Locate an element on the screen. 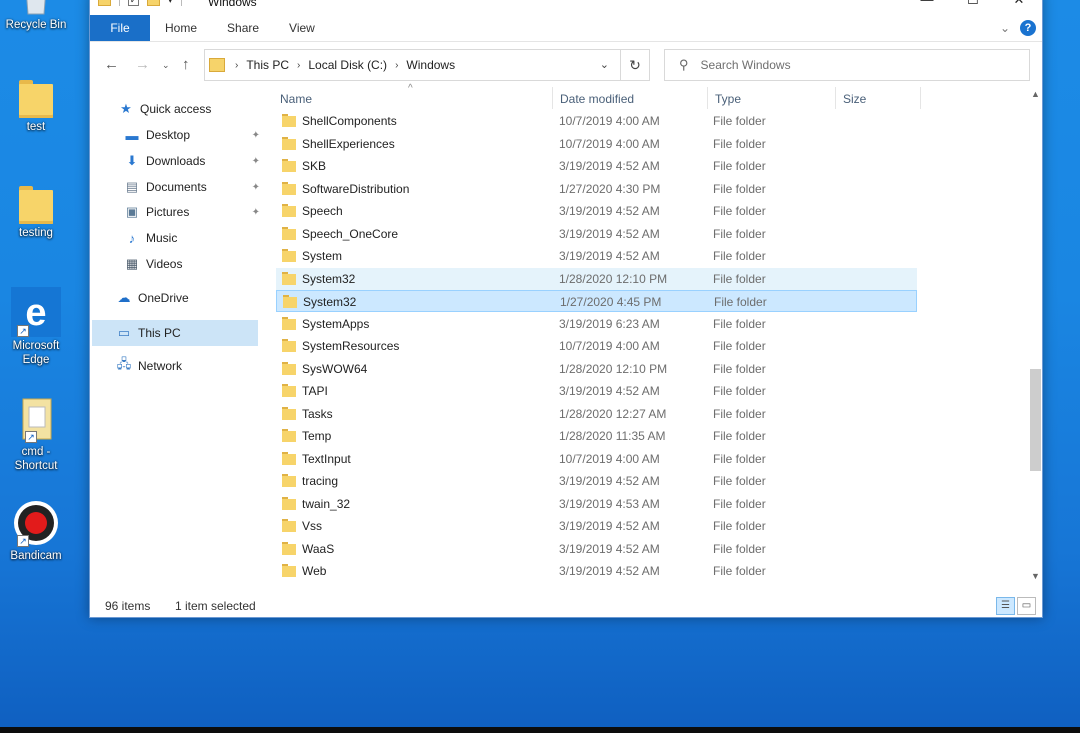 Image resolution: width=1080 pixels, height=733 pixels. close-button: ✕ is located at coordinates (1019, 3).